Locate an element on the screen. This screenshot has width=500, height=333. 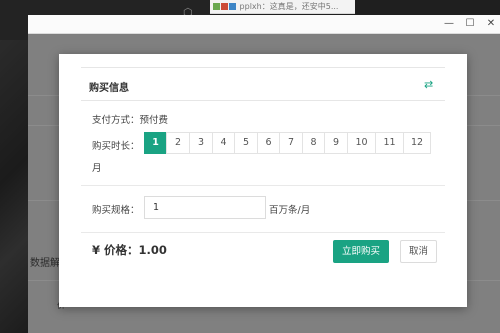
dialog-header-divider is located at coordinates (263, 100).